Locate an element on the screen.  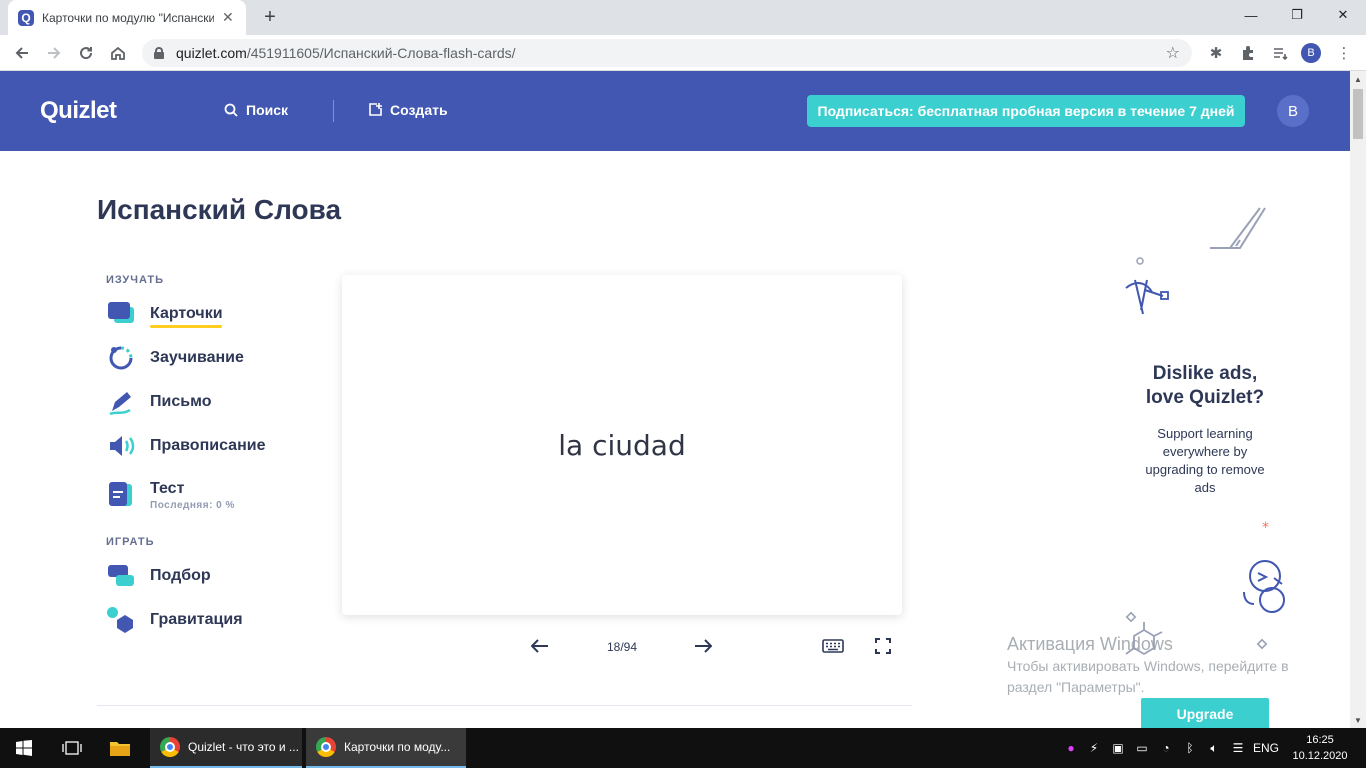
learn-icon is located at coordinates (121, 358).